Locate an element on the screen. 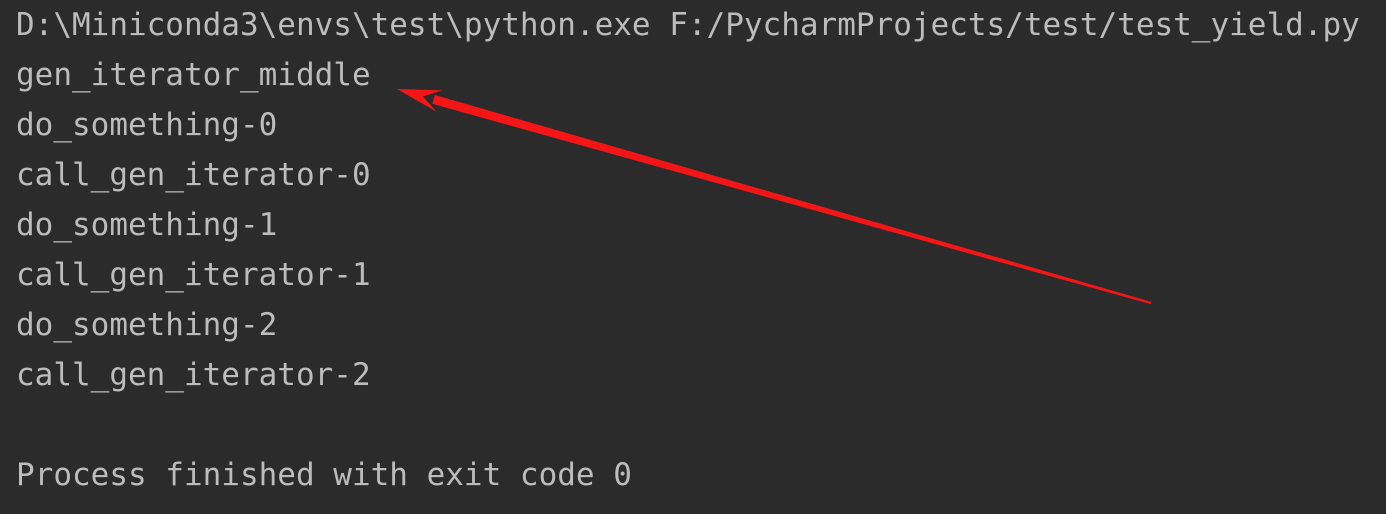 Image resolution: width=1386 pixels, height=514 pixels. console-line: call_gen_iterator-2 is located at coordinates (193, 375).